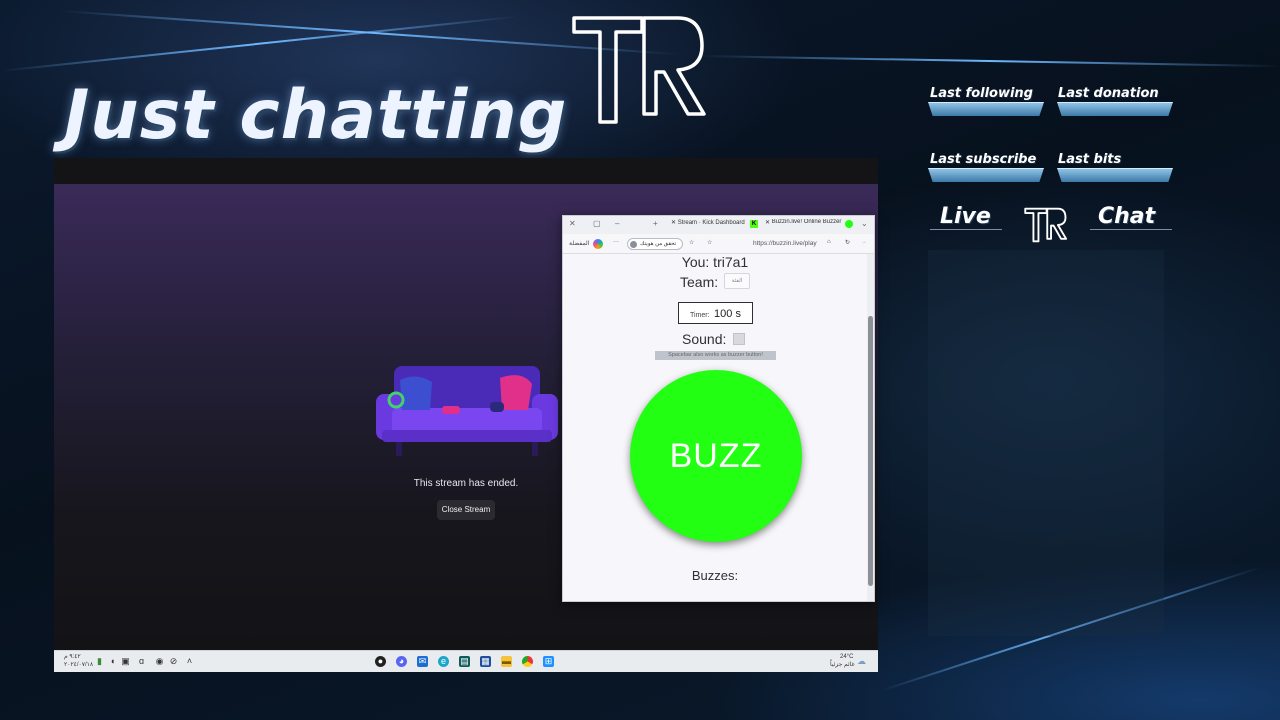 Image resolution: width=1280 pixels, height=720 pixels. I want to click on chrome-app-icon, so click(527, 661).